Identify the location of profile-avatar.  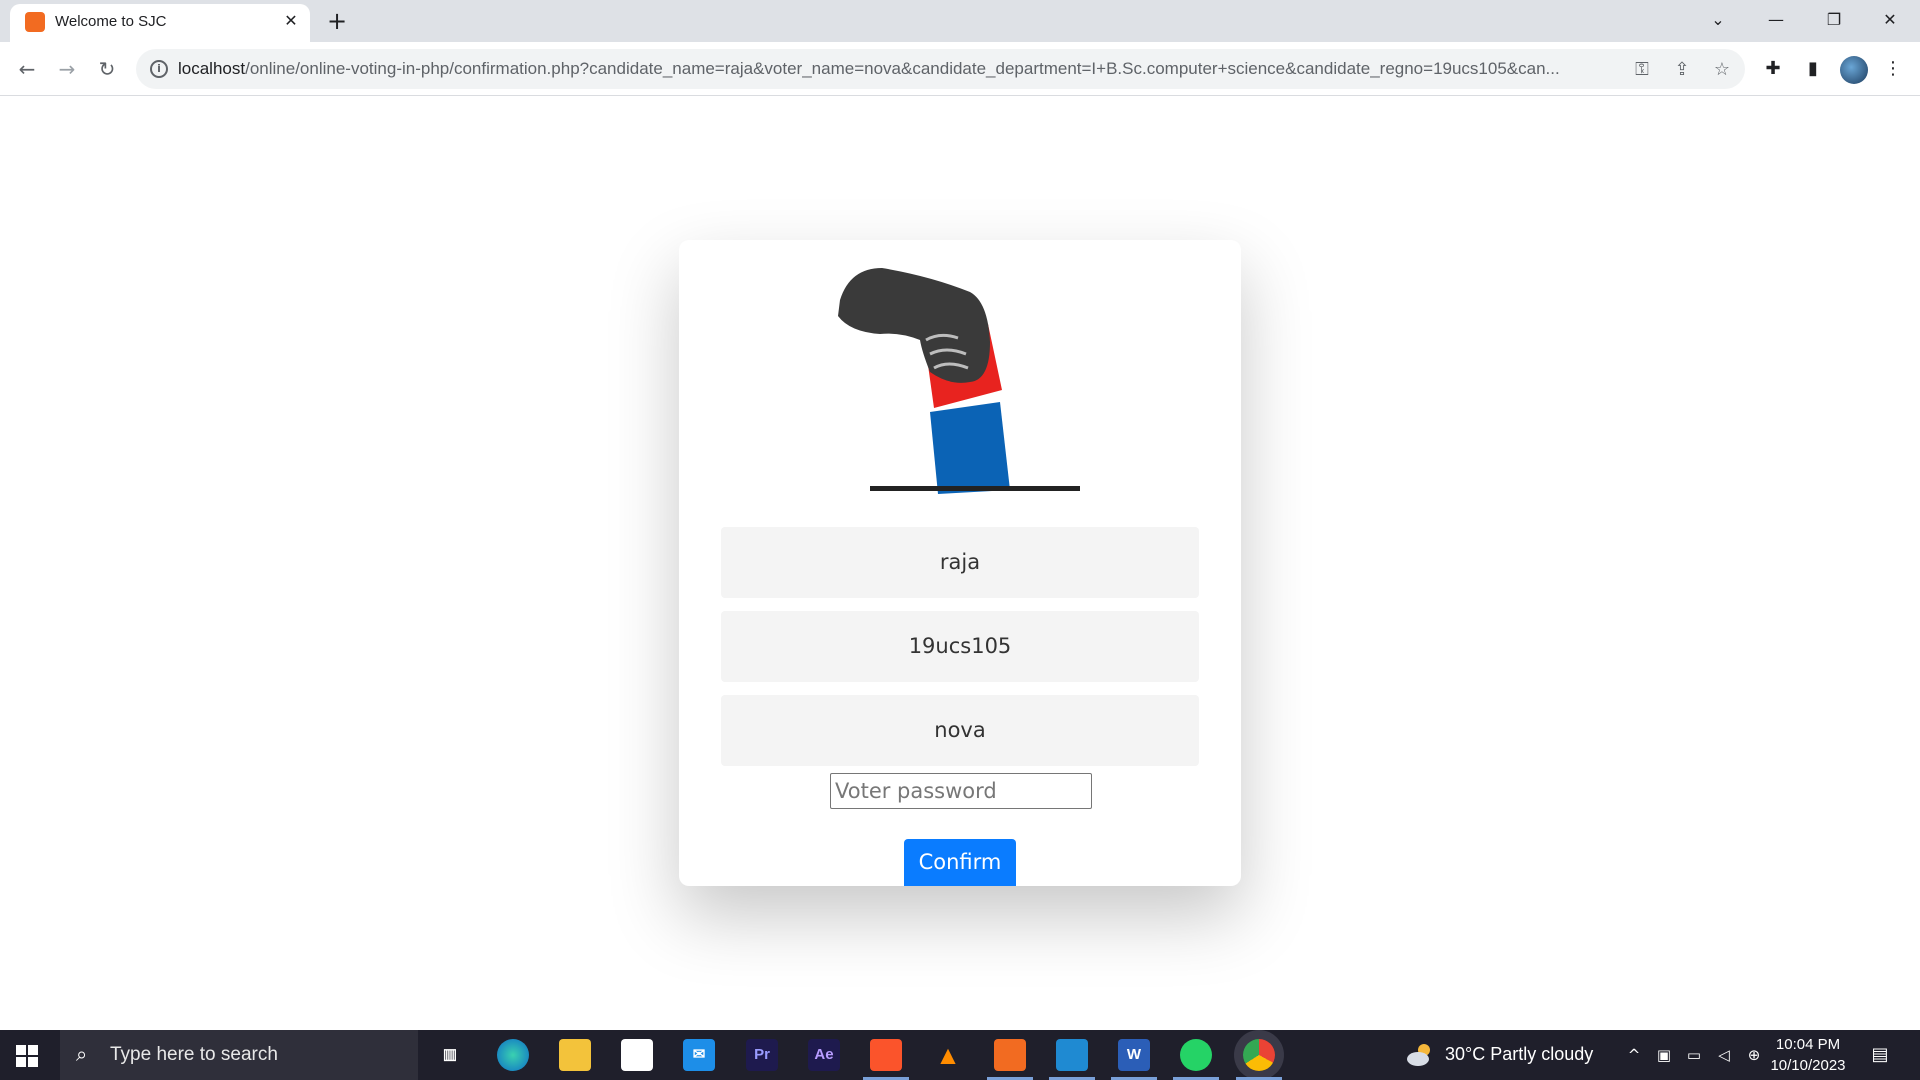
(1854, 70).